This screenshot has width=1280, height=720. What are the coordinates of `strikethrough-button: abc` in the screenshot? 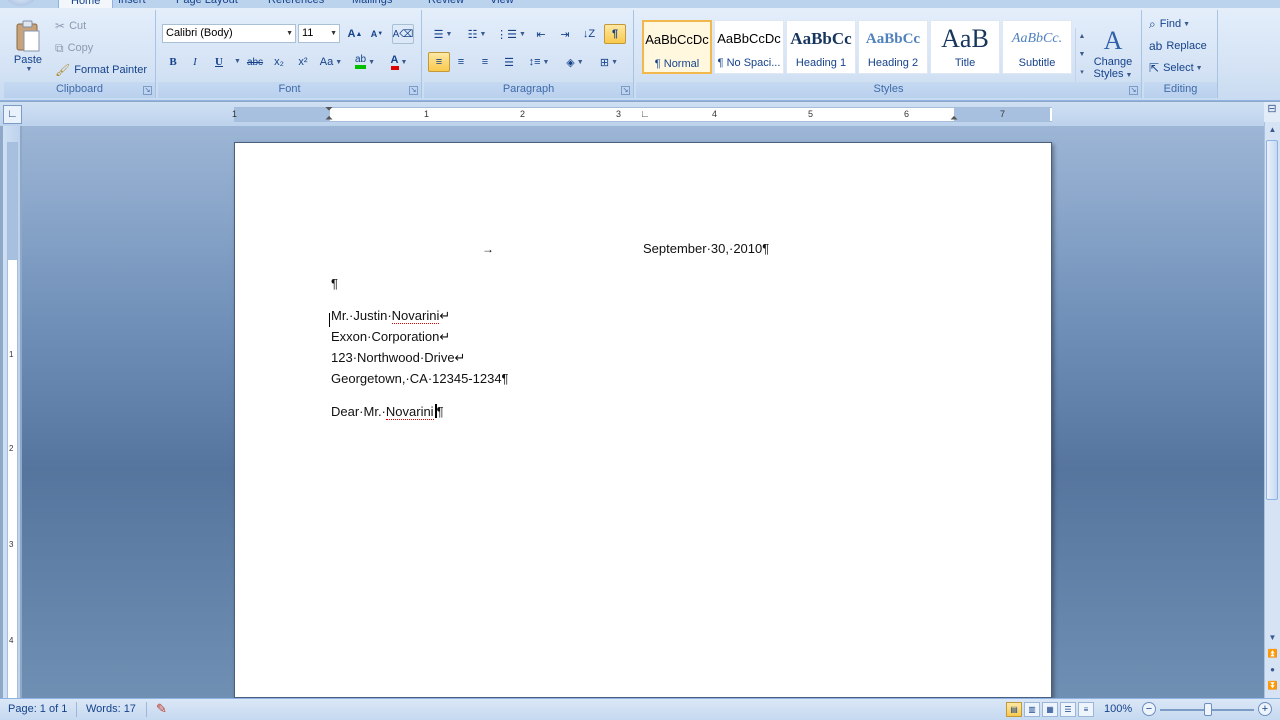 It's located at (255, 62).